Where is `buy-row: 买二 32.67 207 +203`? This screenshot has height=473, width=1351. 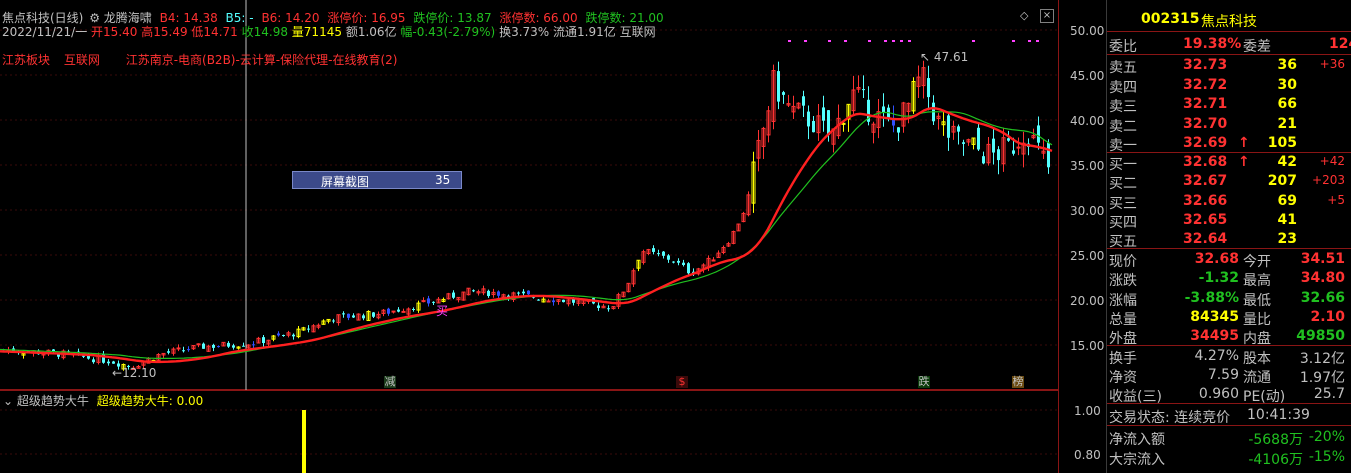
buy-row: 买二 32.67 207 +203 is located at coordinates (1229, 182).